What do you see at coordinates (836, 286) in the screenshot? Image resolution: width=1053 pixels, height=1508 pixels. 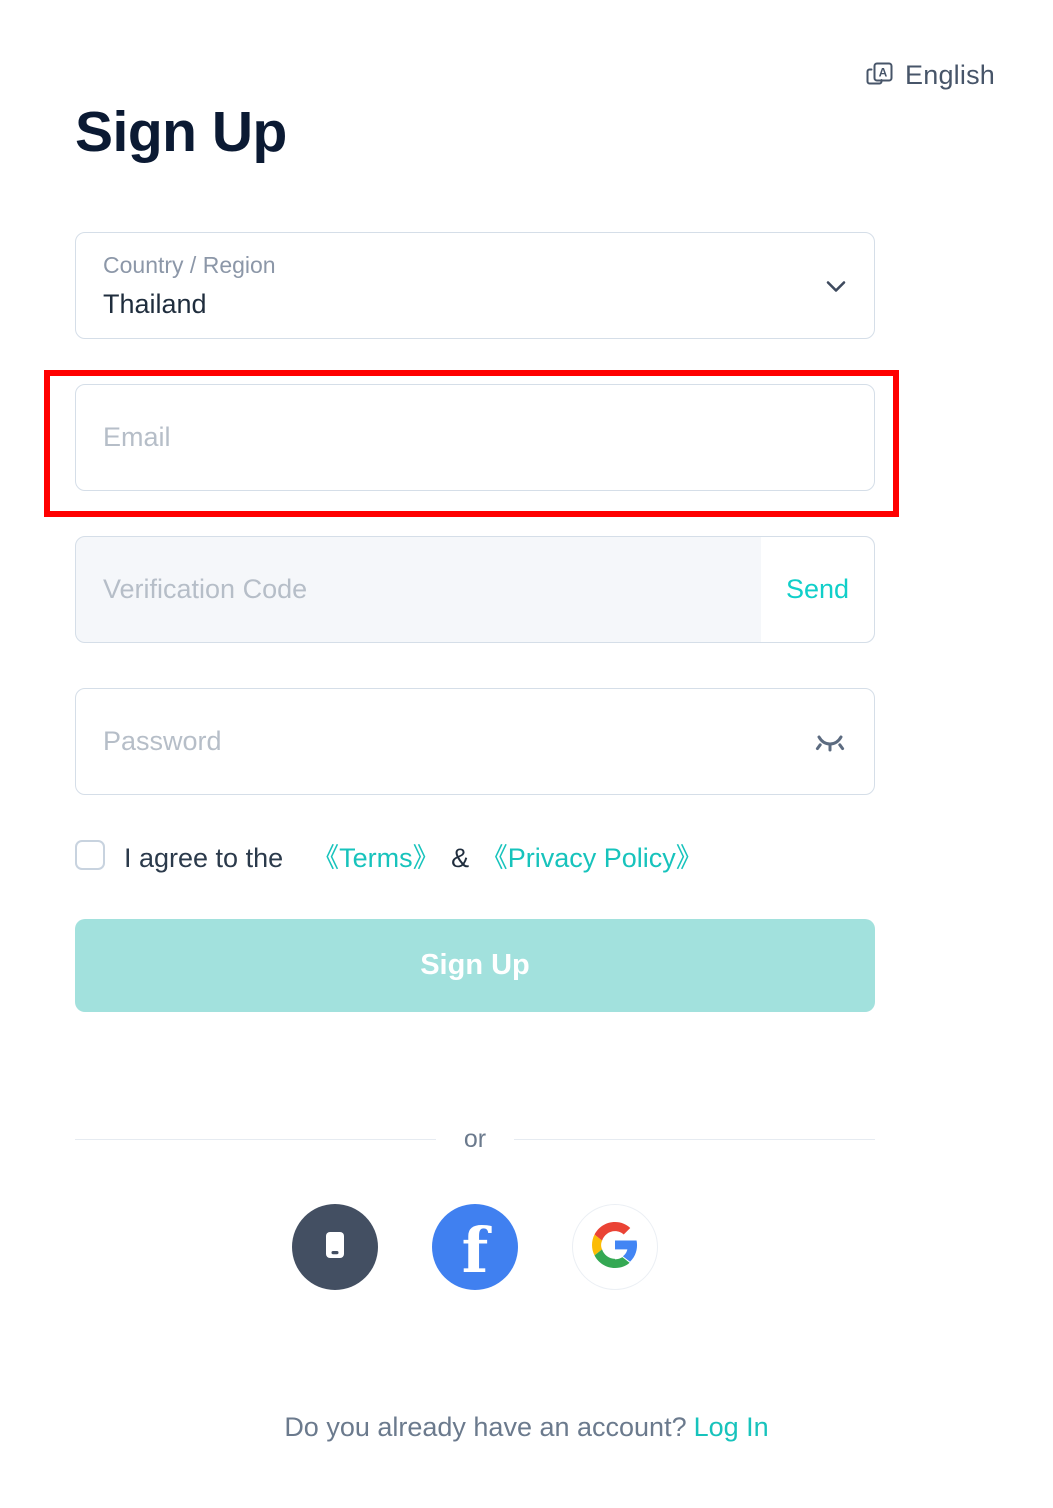 I see `chevron-down-icon` at bounding box center [836, 286].